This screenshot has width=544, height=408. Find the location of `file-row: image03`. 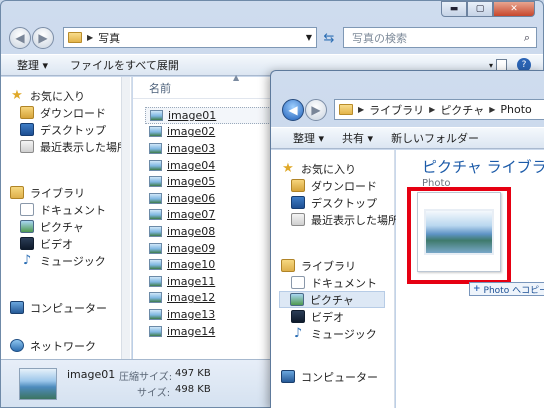

file-row: image03 is located at coordinates (209, 148).